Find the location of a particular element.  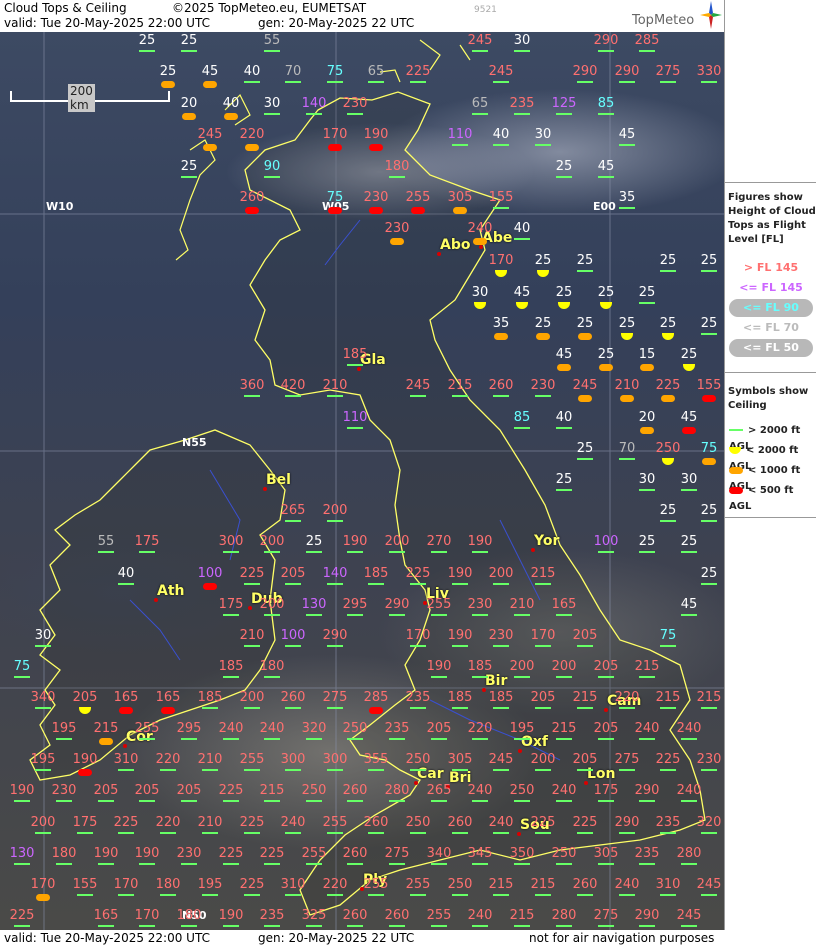

cloud-top-value: 175 is located at coordinates (231, 604).